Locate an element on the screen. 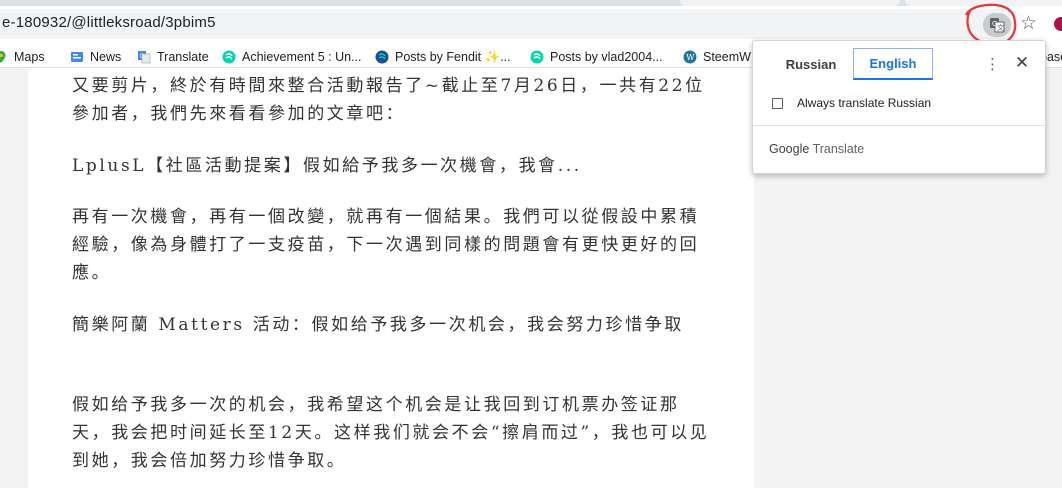 This screenshot has height=488, width=1062. bookmark-translate: G Translate is located at coordinates (173, 57).